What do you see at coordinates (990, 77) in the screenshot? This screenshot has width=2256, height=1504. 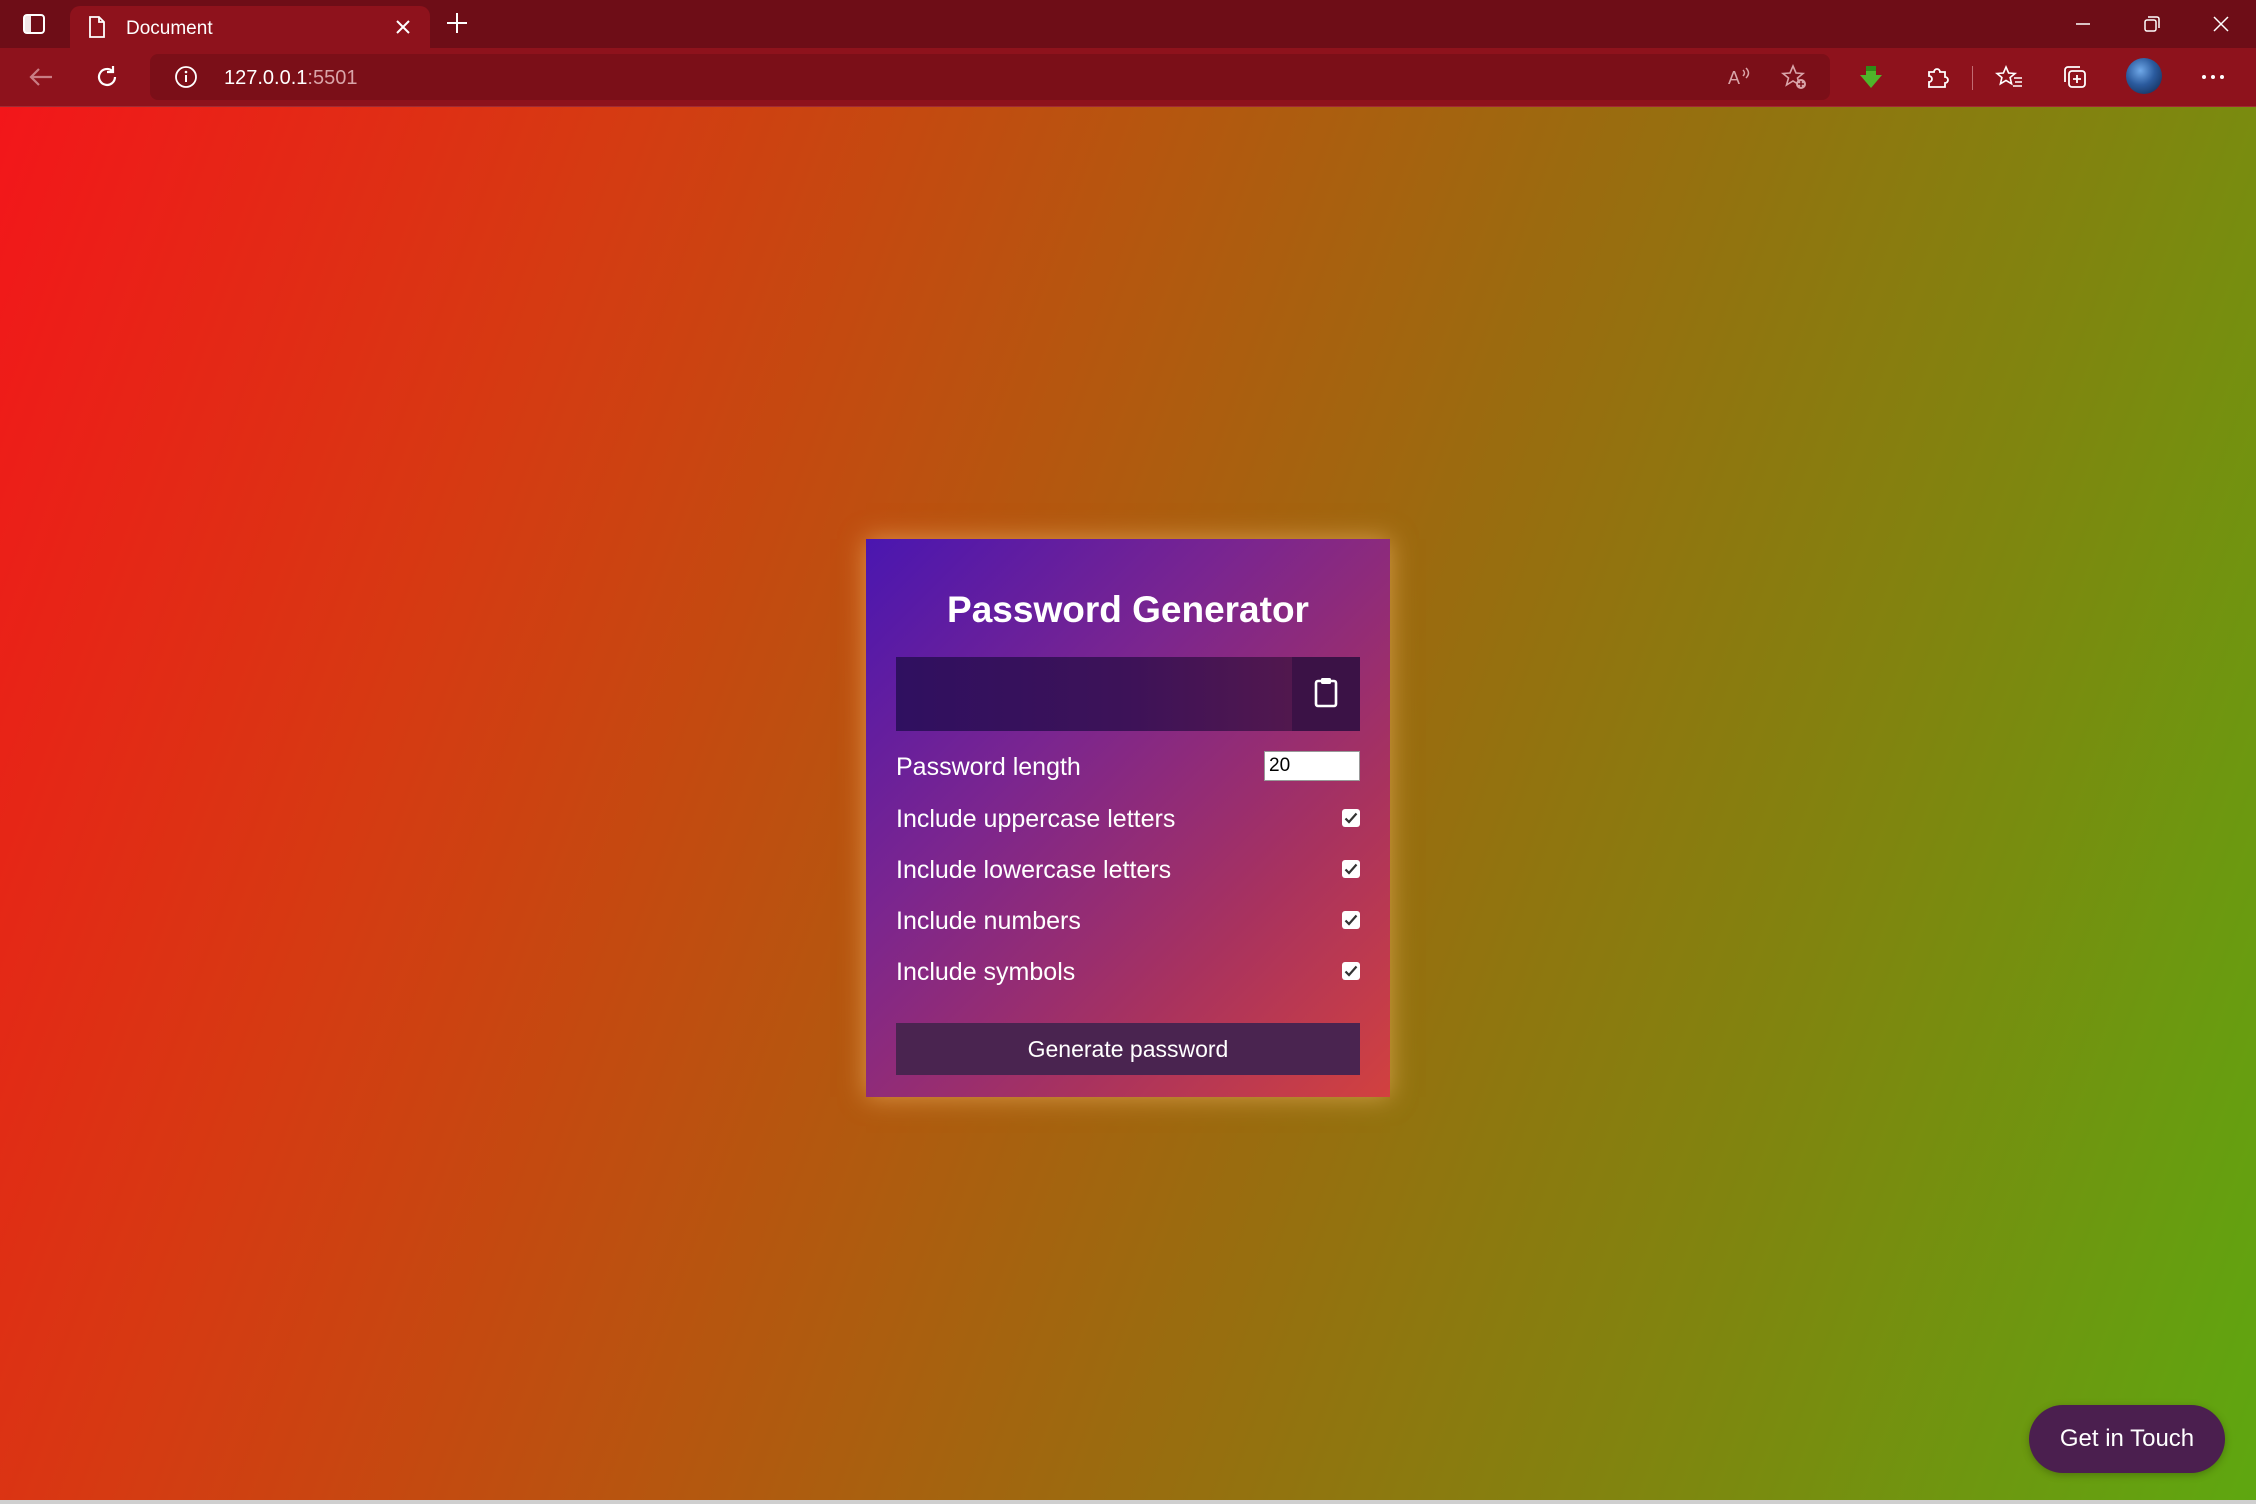 I see `address-bar: 127.0.0.1:5501 A` at bounding box center [990, 77].